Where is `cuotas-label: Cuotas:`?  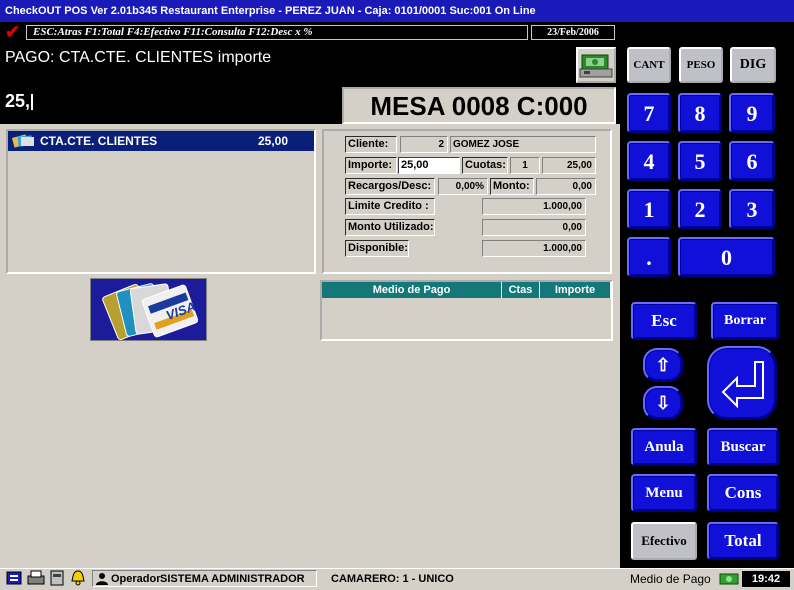
cuotas-label: Cuotas: is located at coordinates (485, 165).